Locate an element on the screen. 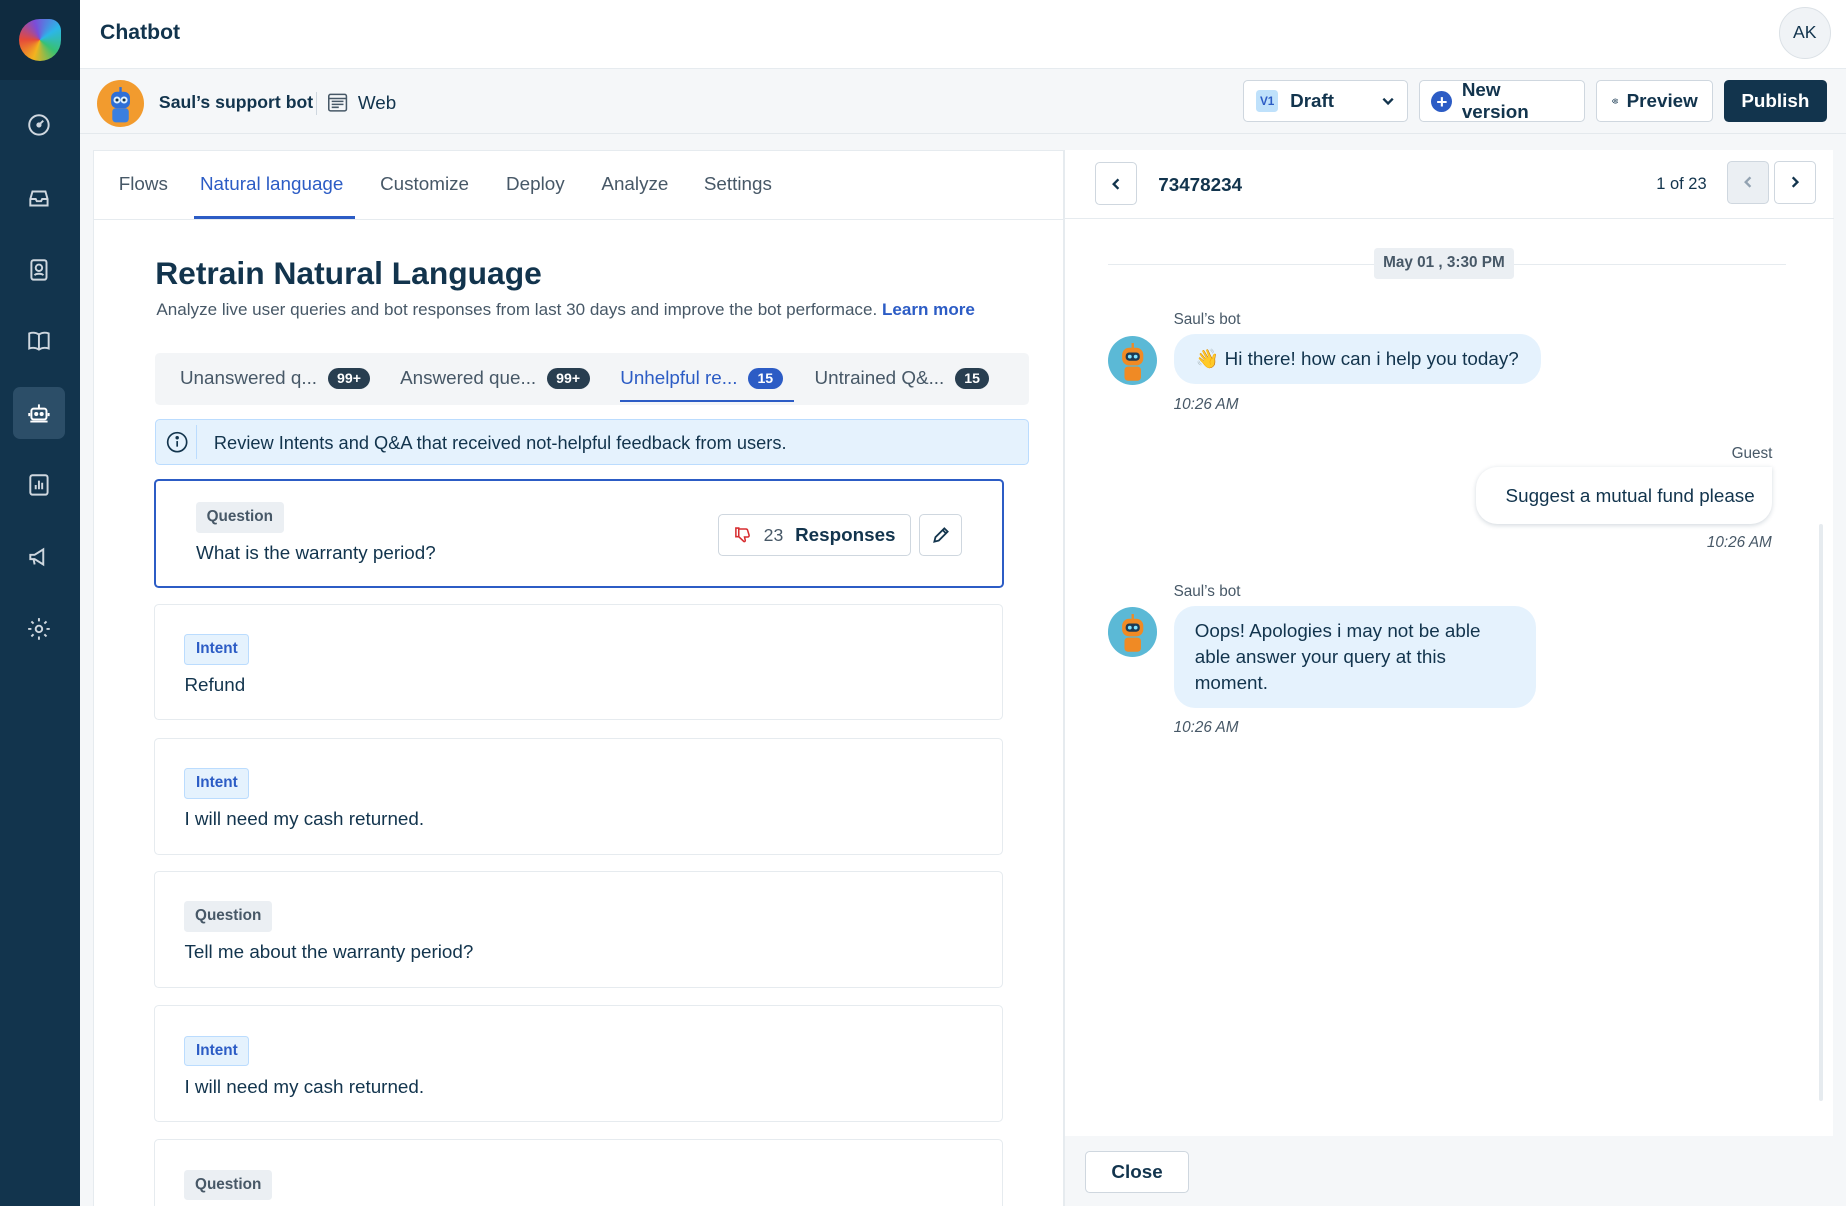 The image size is (1846, 1206). tab-natural-language: Natural language is located at coordinates (271, 184).